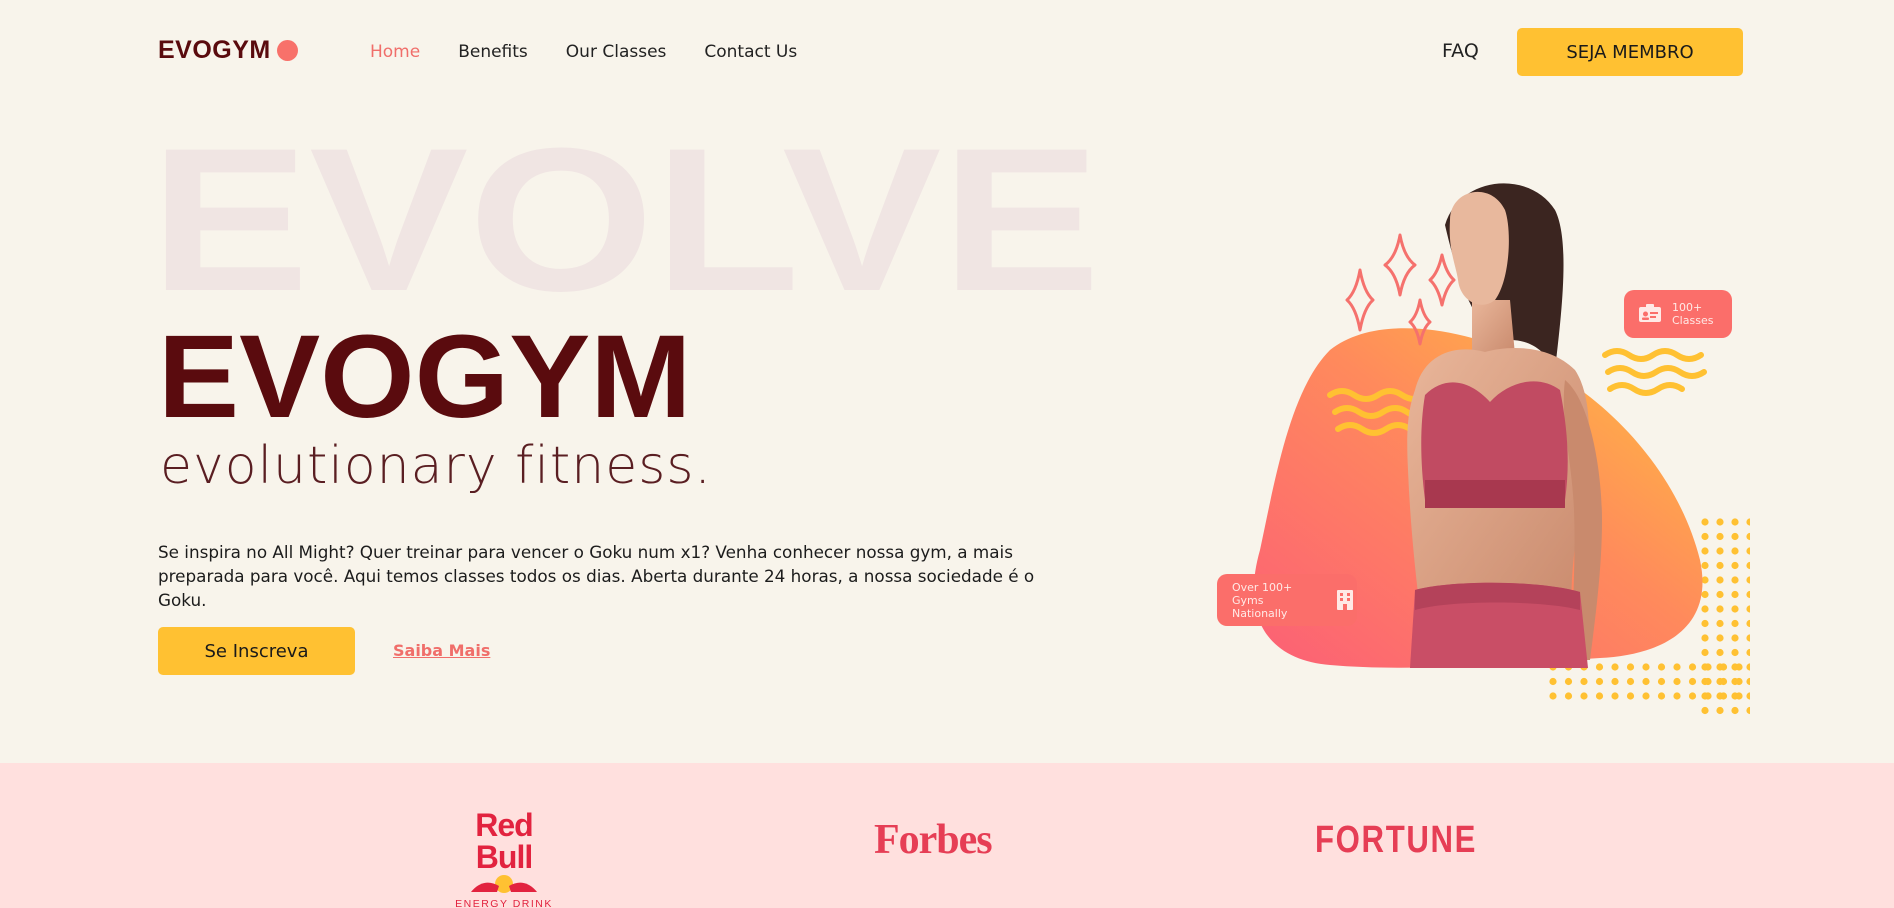  I want to click on redbull-bulls-icon, so click(504, 884).